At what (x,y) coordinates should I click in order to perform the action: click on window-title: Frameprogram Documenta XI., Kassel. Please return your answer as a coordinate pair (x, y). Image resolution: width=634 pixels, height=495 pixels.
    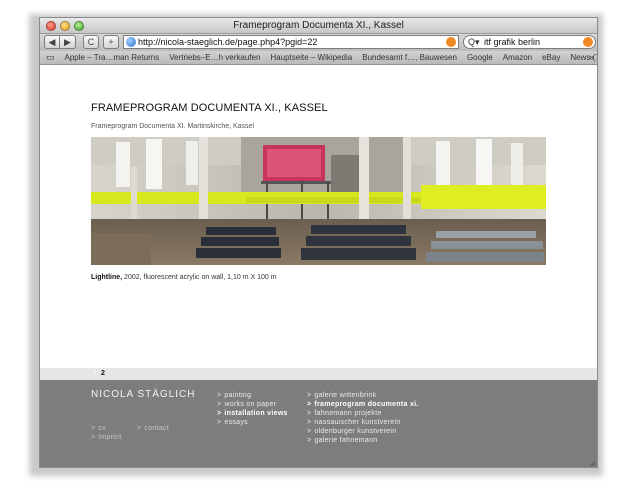
    Looking at the image, I should click on (318, 25).